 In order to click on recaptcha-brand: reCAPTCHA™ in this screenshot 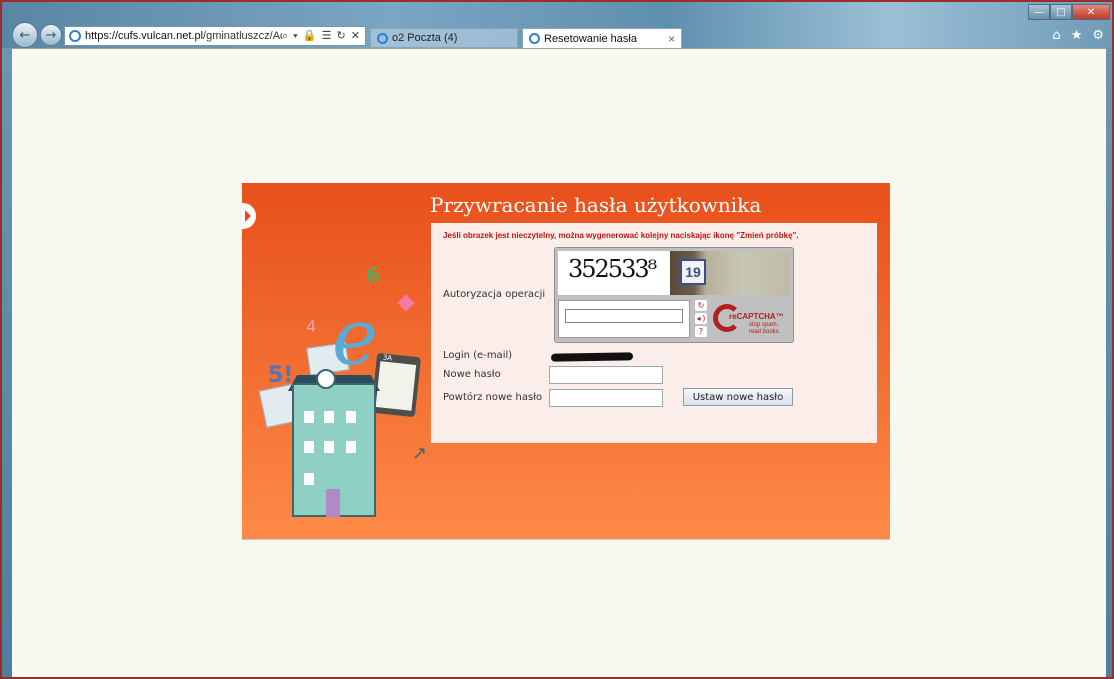, I will do `click(756, 316)`.